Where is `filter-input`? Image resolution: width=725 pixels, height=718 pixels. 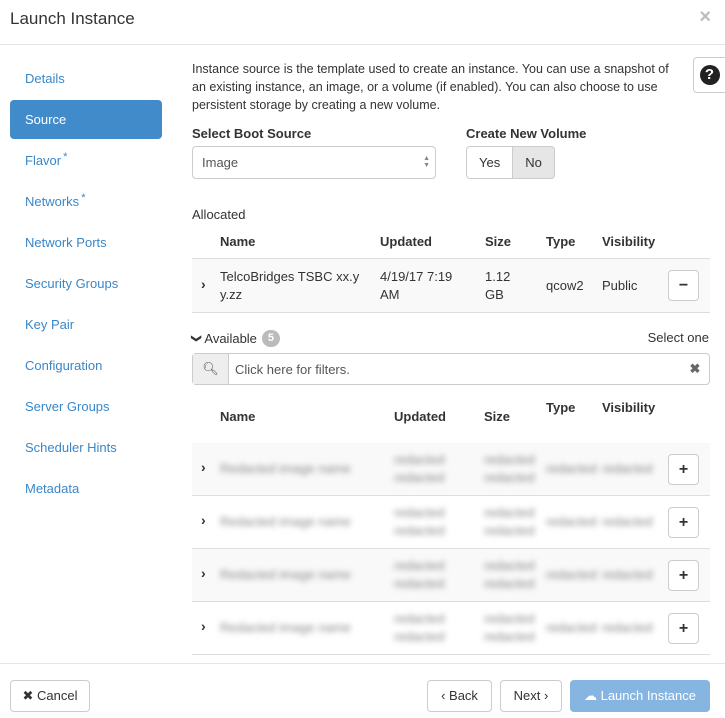
filter-input is located at coordinates (455, 369).